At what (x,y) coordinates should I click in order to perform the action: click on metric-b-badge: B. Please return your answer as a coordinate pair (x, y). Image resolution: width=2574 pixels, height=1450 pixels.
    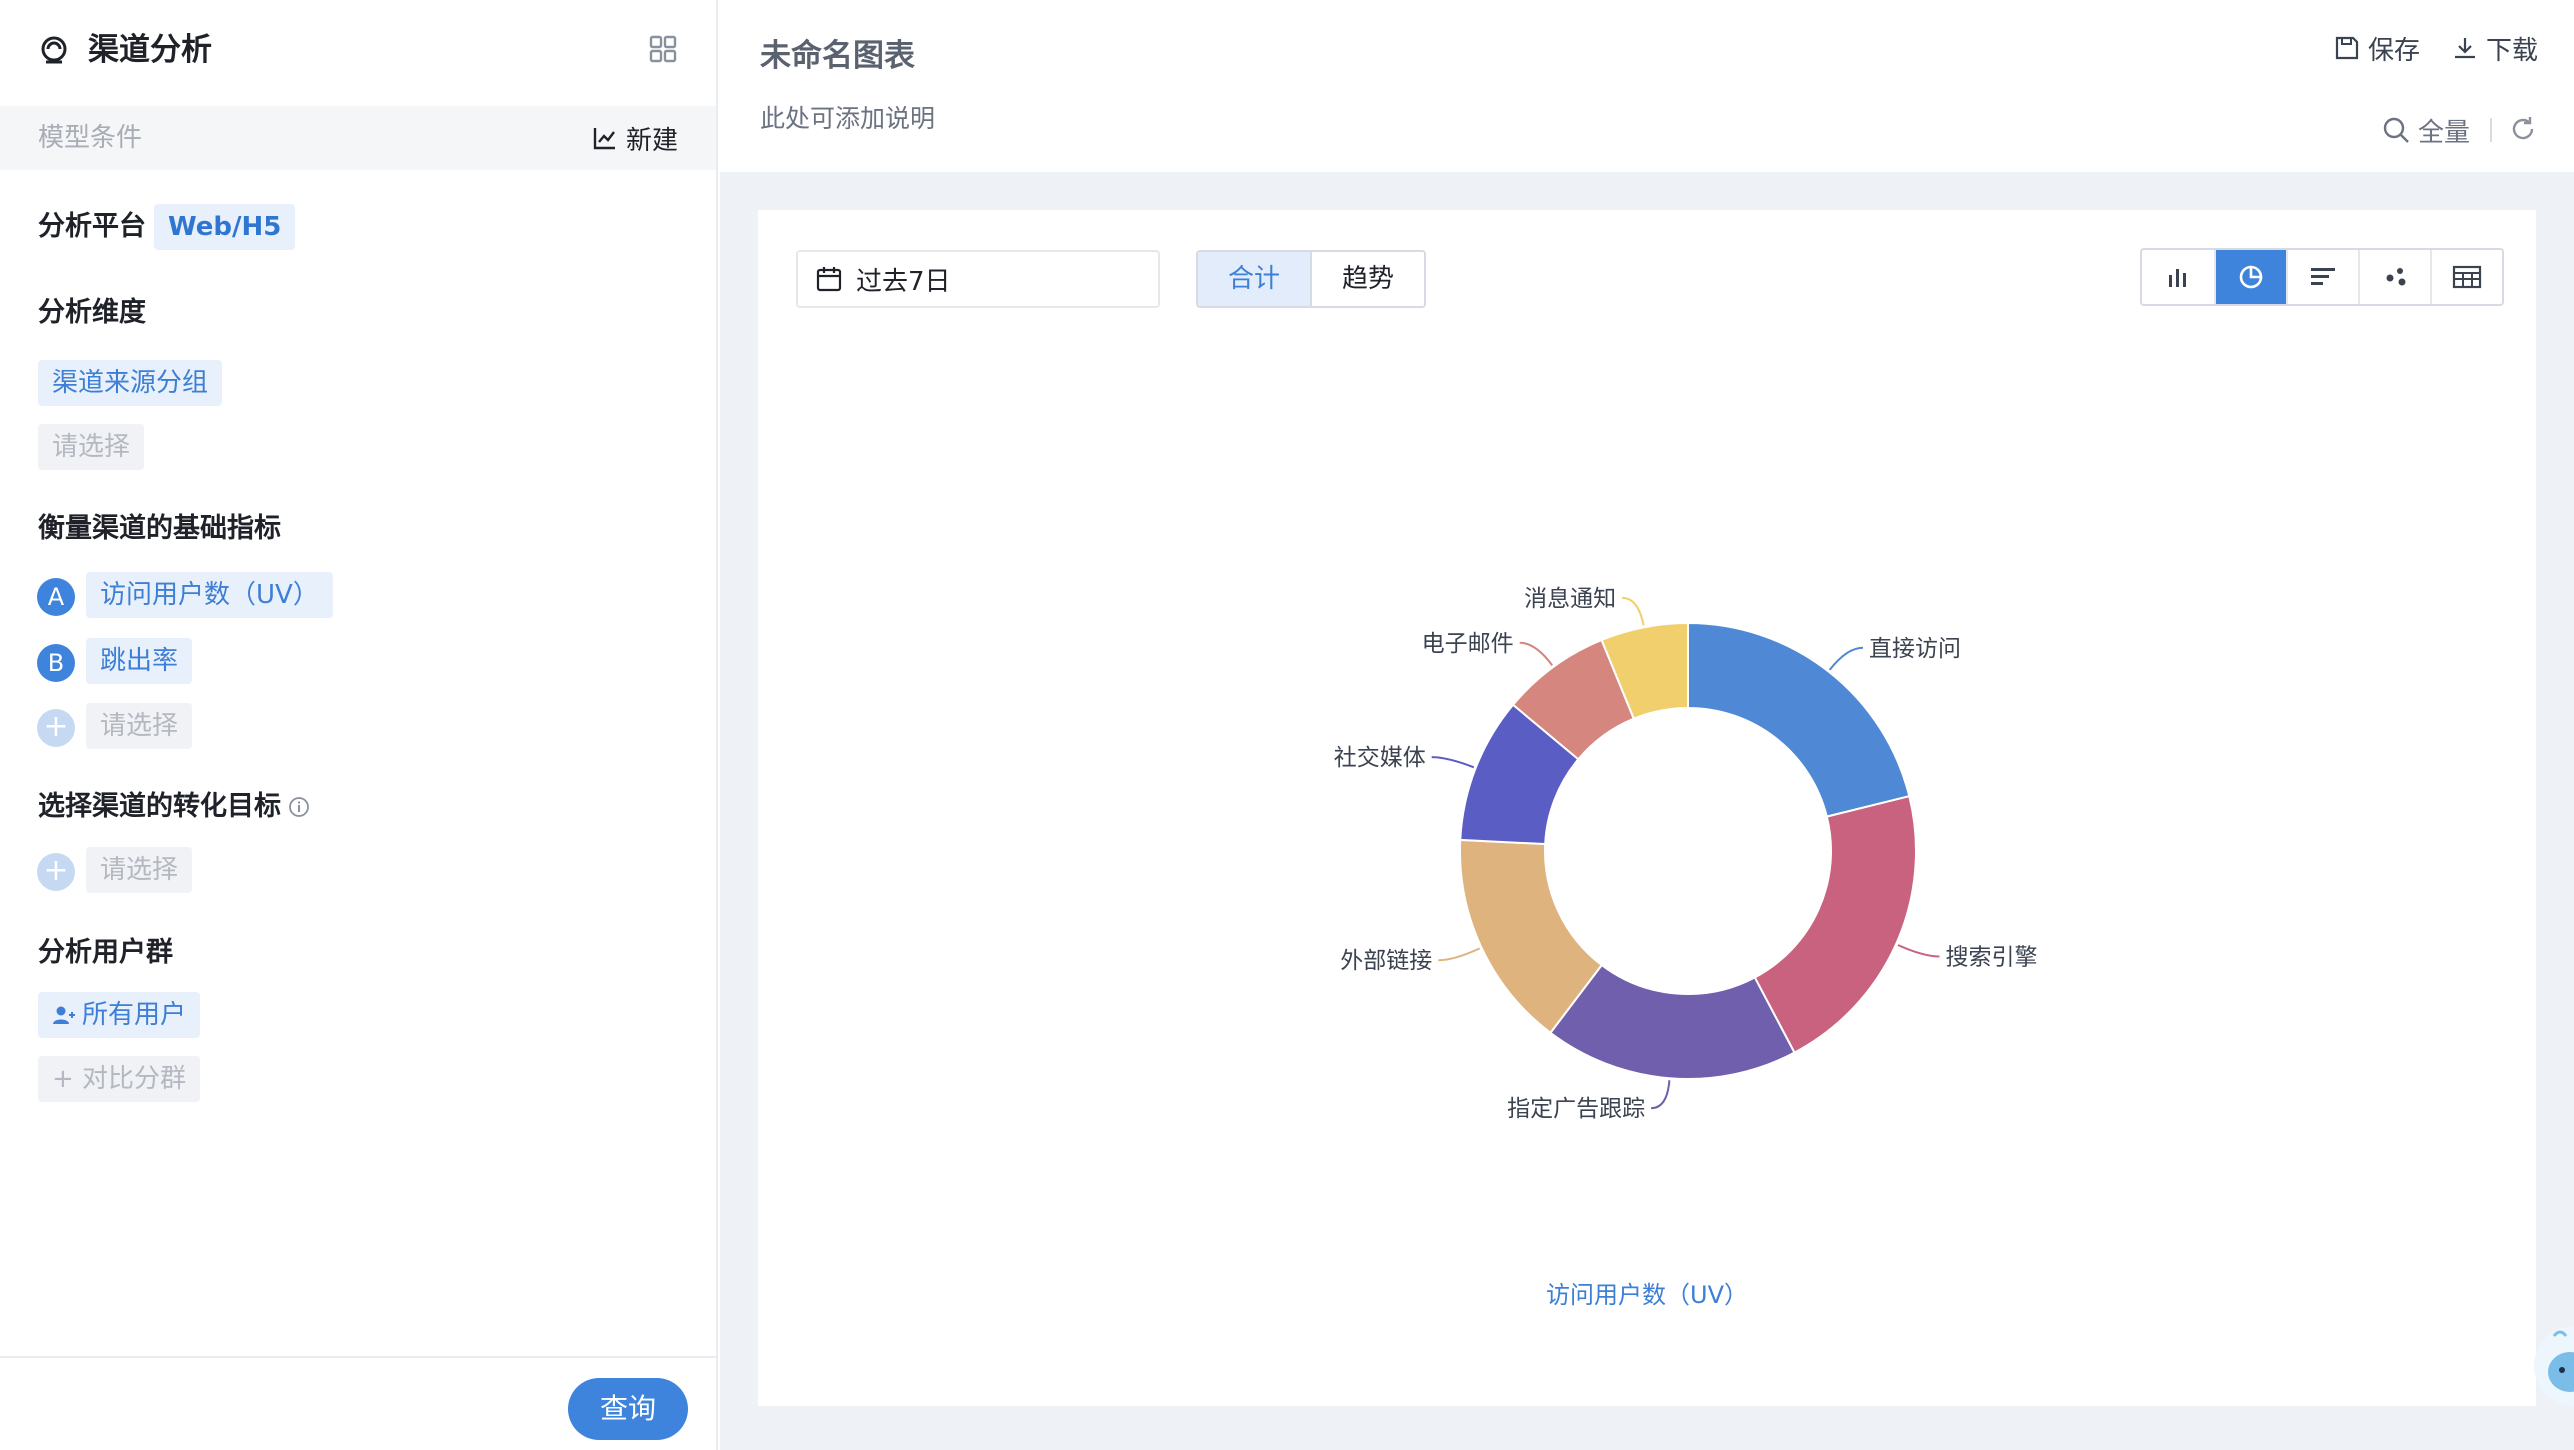
    Looking at the image, I should click on (56, 663).